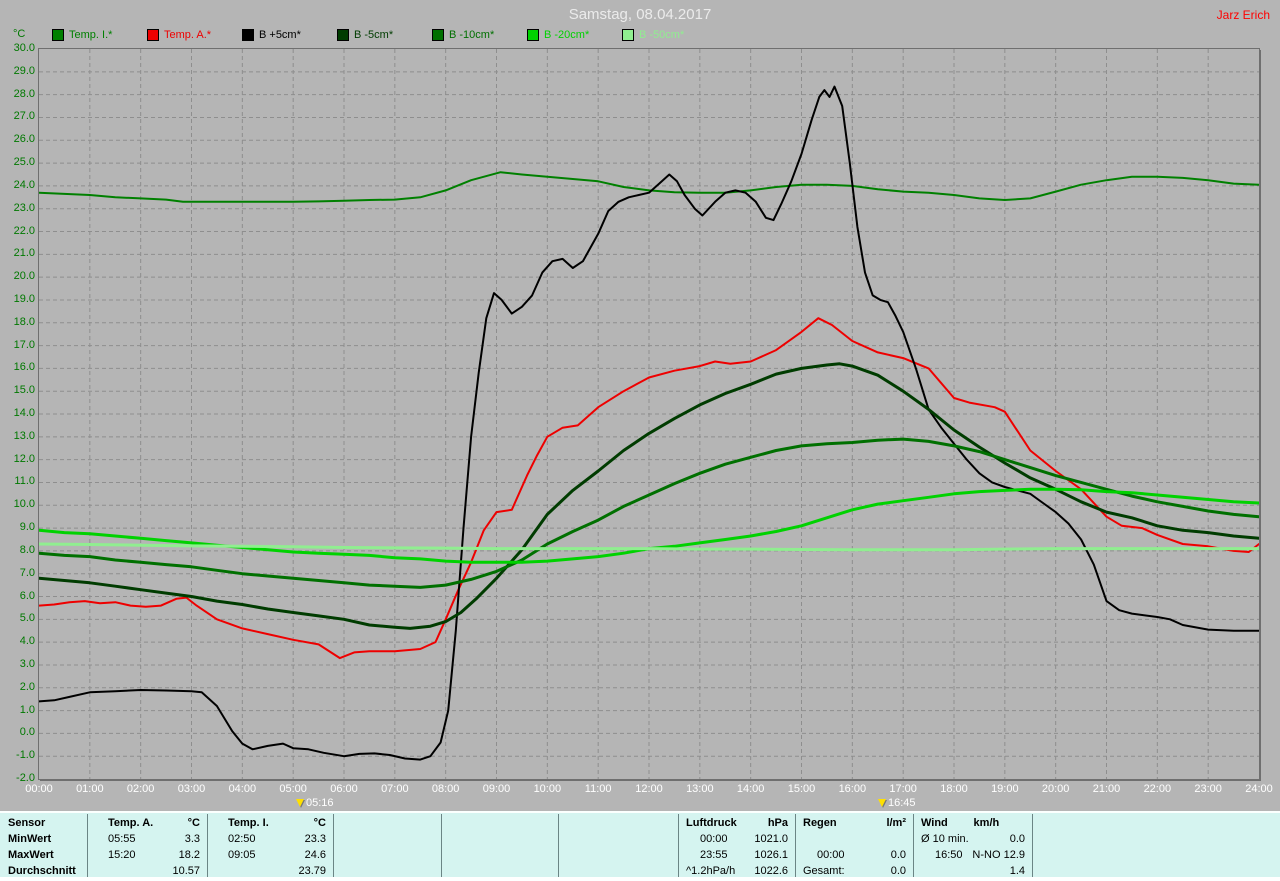 This screenshot has height=881, width=1280. Describe the element at coordinates (147, 847) in the screenshot. I see `stats-group-temp-a: Temp. A. °C 05:55 3.3 15:20 18.2 10.57` at that location.